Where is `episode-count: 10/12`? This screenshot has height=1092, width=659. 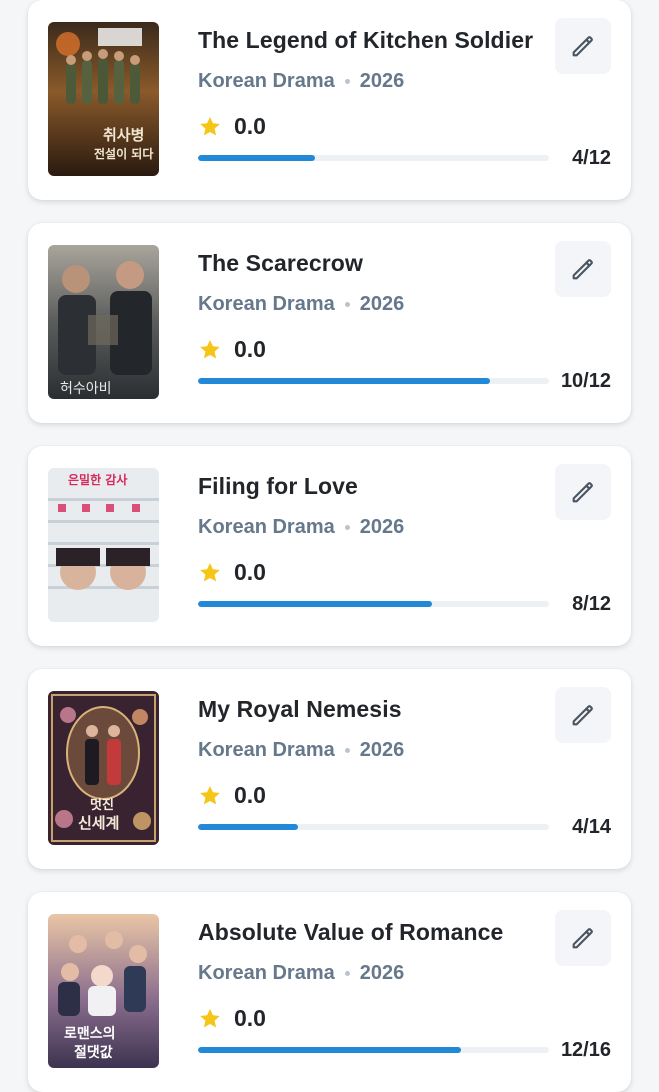 episode-count: 10/12 is located at coordinates (585, 381).